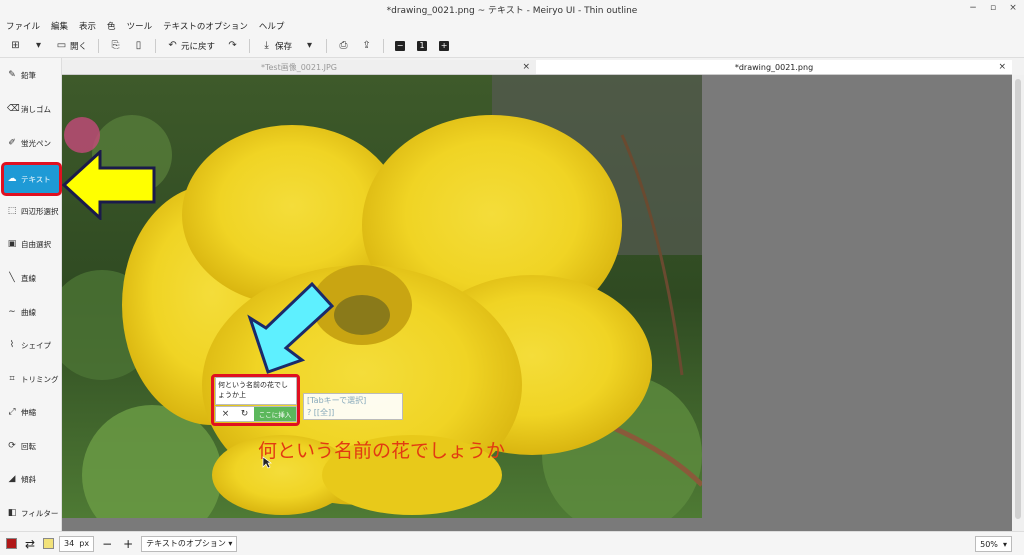 Image resolution: width=1024 pixels, height=555 pixels. I want to click on one-to-one-icon: 1, so click(422, 45).